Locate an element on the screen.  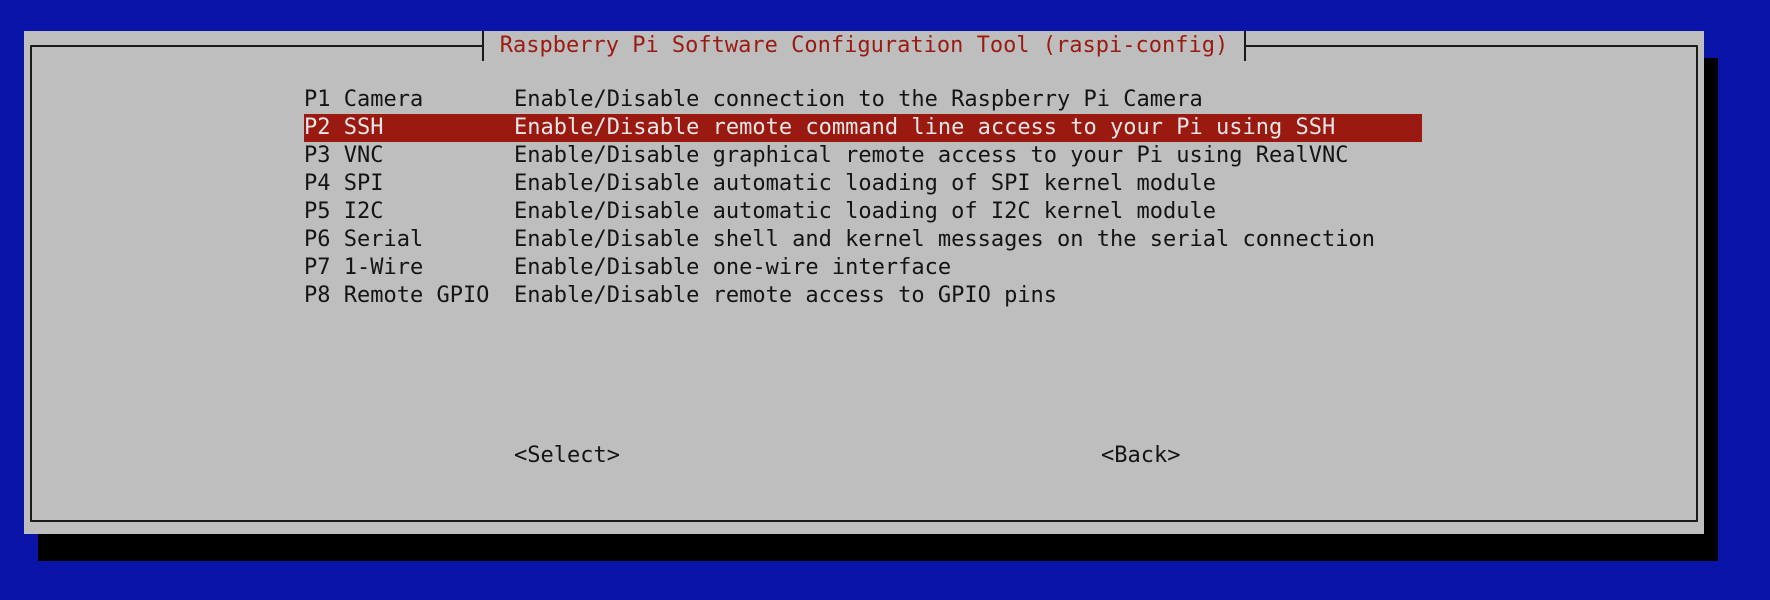
menu-item-key: P1 Camera is located at coordinates (364, 99).